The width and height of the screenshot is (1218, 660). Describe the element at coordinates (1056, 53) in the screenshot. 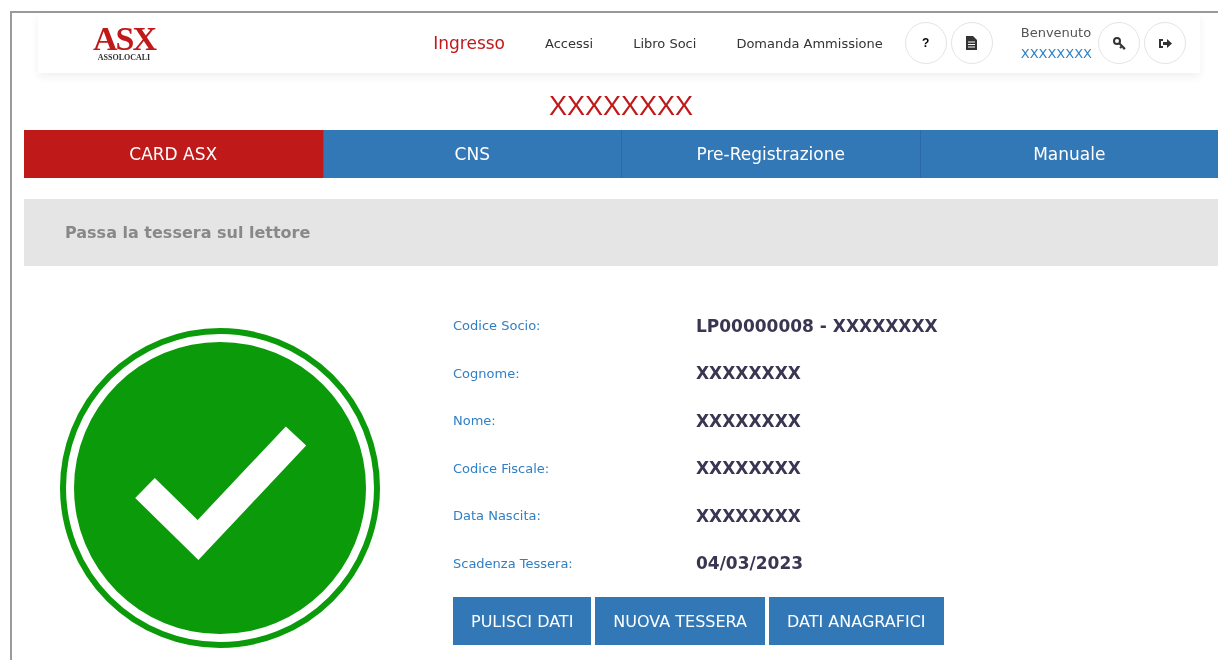

I see `user-link: XXXXXXXX` at that location.